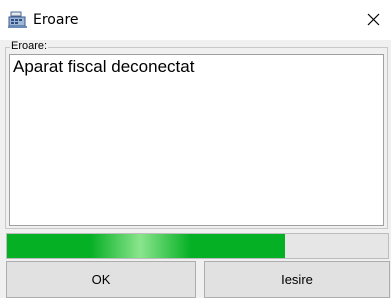 The height and width of the screenshot is (298, 391). I want to click on close-icon, so click(373, 20).